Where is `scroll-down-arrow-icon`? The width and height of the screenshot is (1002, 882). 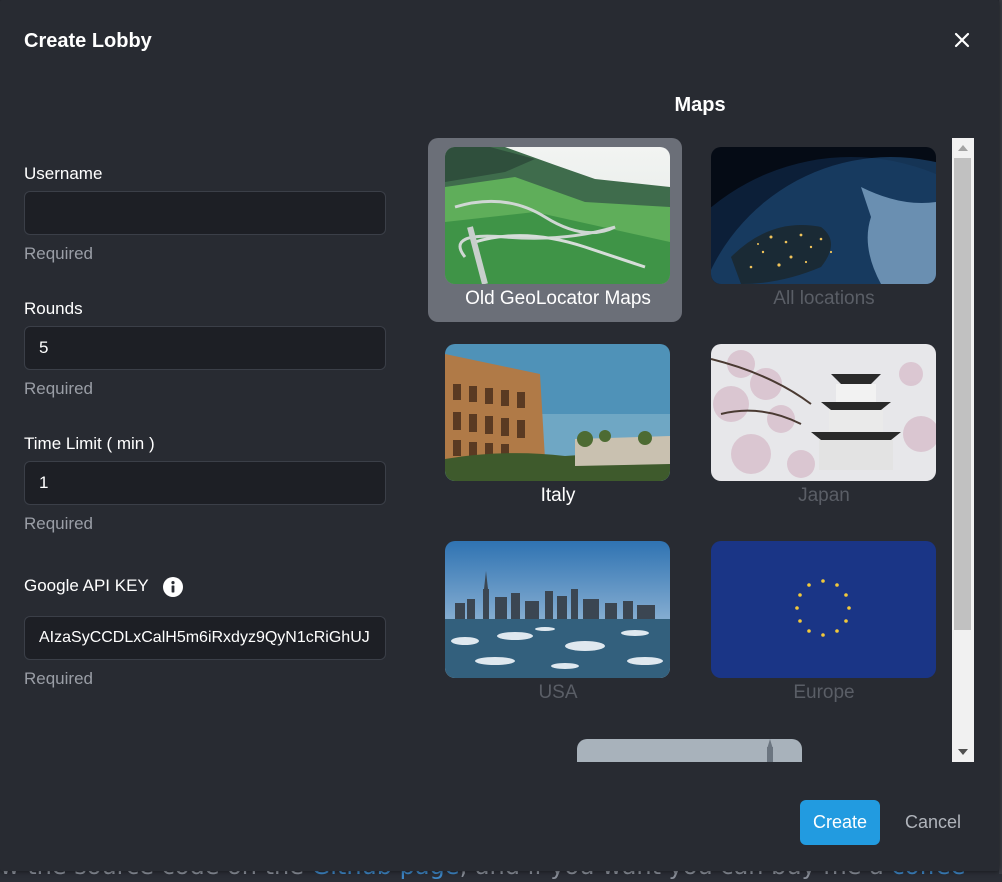 scroll-down-arrow-icon is located at coordinates (963, 752).